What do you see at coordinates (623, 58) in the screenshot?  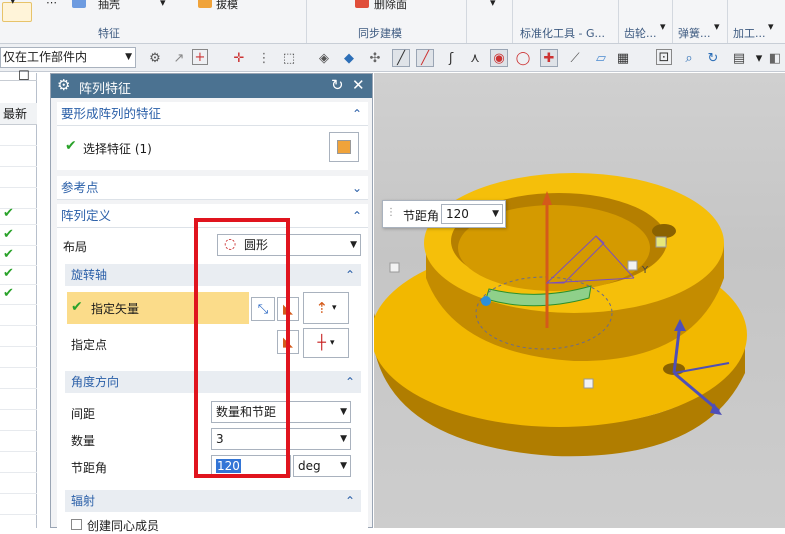 I see `grid-icon: ▦` at bounding box center [623, 58].